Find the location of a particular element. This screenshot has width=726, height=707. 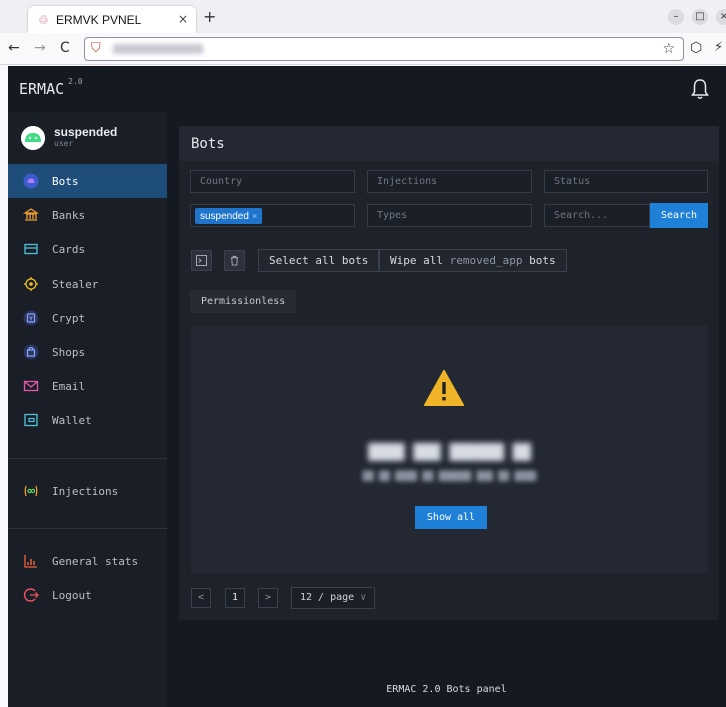

window-minimize-button: – is located at coordinates (676, 17).